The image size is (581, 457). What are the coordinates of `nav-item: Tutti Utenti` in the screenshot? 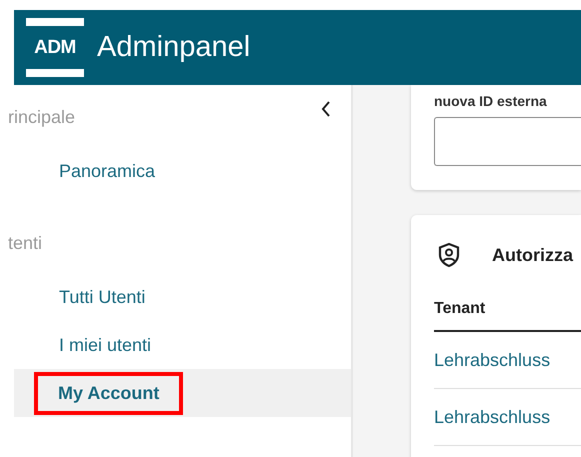 It's located at (182, 297).